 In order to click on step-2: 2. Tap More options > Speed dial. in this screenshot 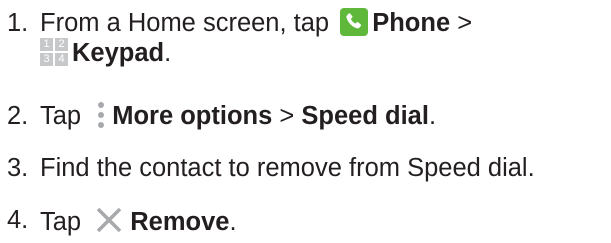, I will do `click(221, 116)`.